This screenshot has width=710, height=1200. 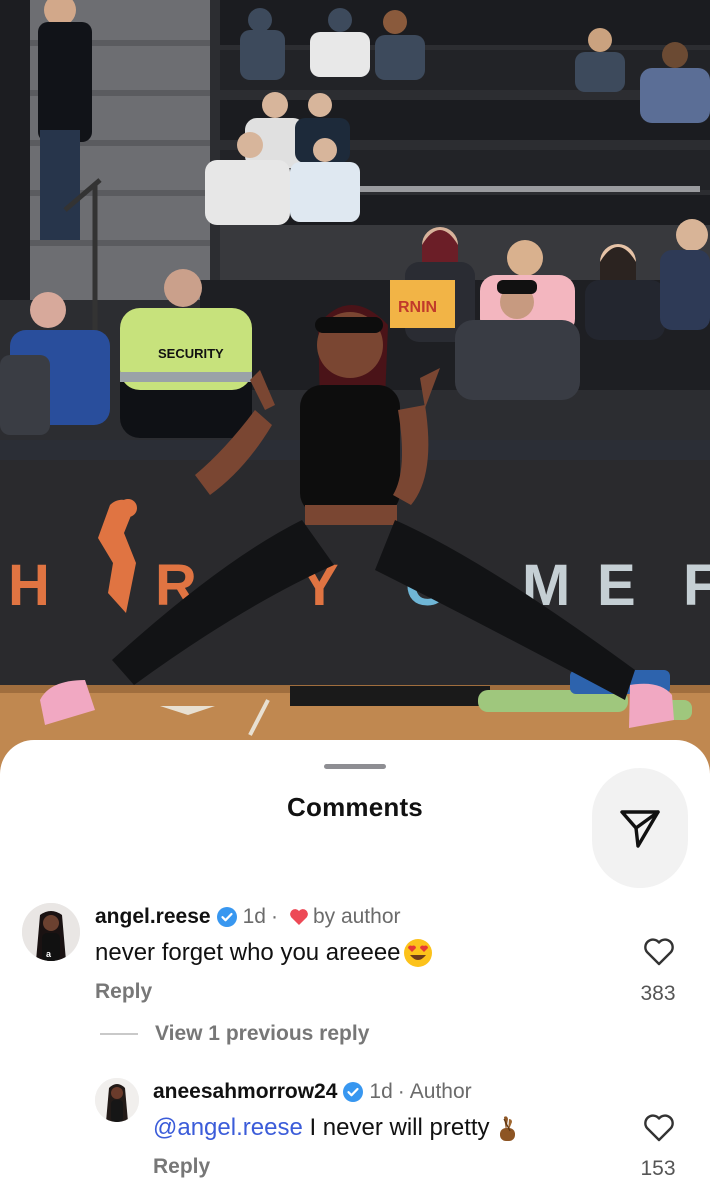 I want to click on author-badge: Author, so click(x=440, y=1091).